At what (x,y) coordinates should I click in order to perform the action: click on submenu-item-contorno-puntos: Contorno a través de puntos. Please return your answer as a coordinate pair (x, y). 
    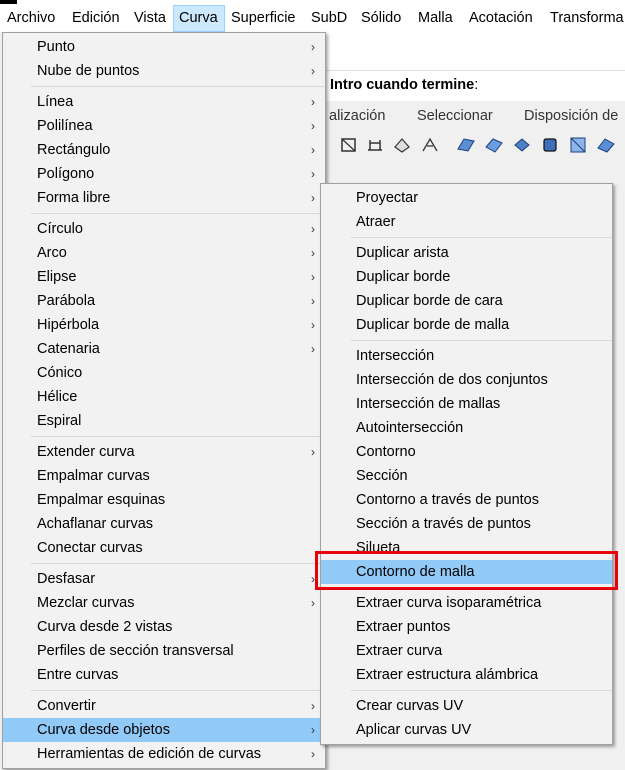
    Looking at the image, I should click on (466, 500).